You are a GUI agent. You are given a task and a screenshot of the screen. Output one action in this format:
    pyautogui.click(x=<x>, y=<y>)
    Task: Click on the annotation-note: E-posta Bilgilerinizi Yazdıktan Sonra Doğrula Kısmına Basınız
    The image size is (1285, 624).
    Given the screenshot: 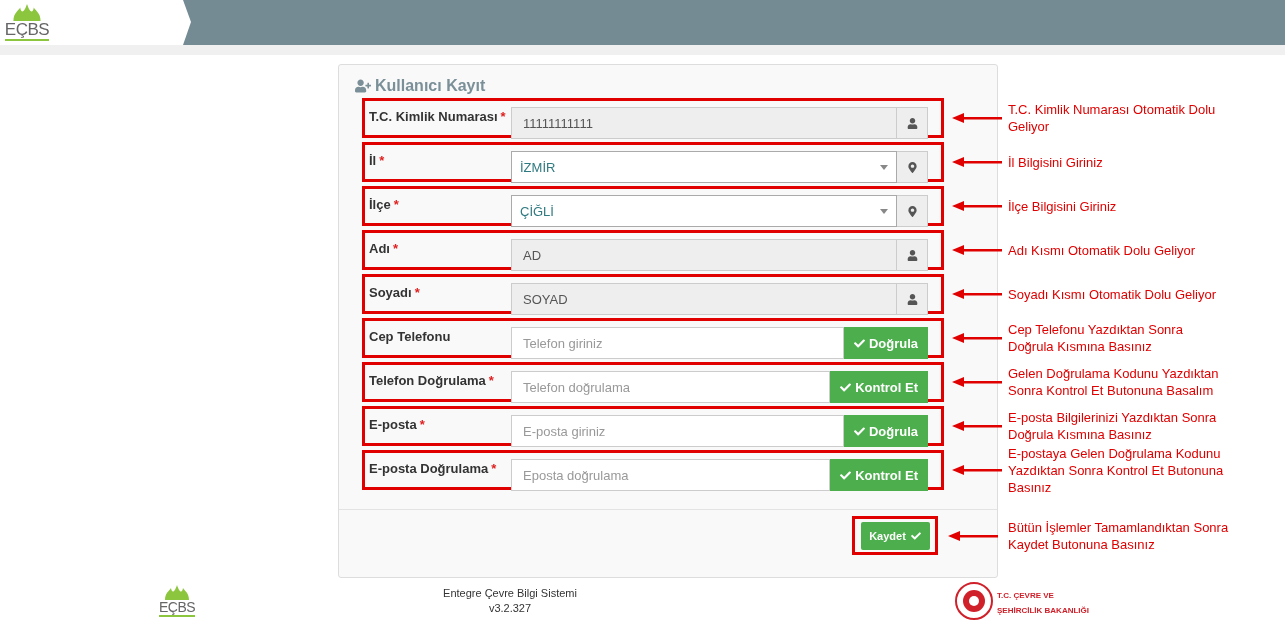 What is the action you would take?
    pyautogui.click(x=1113, y=426)
    